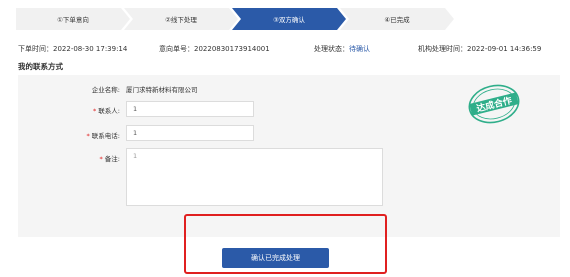  I want to click on section-title: 我的联系方式, so click(40, 66).